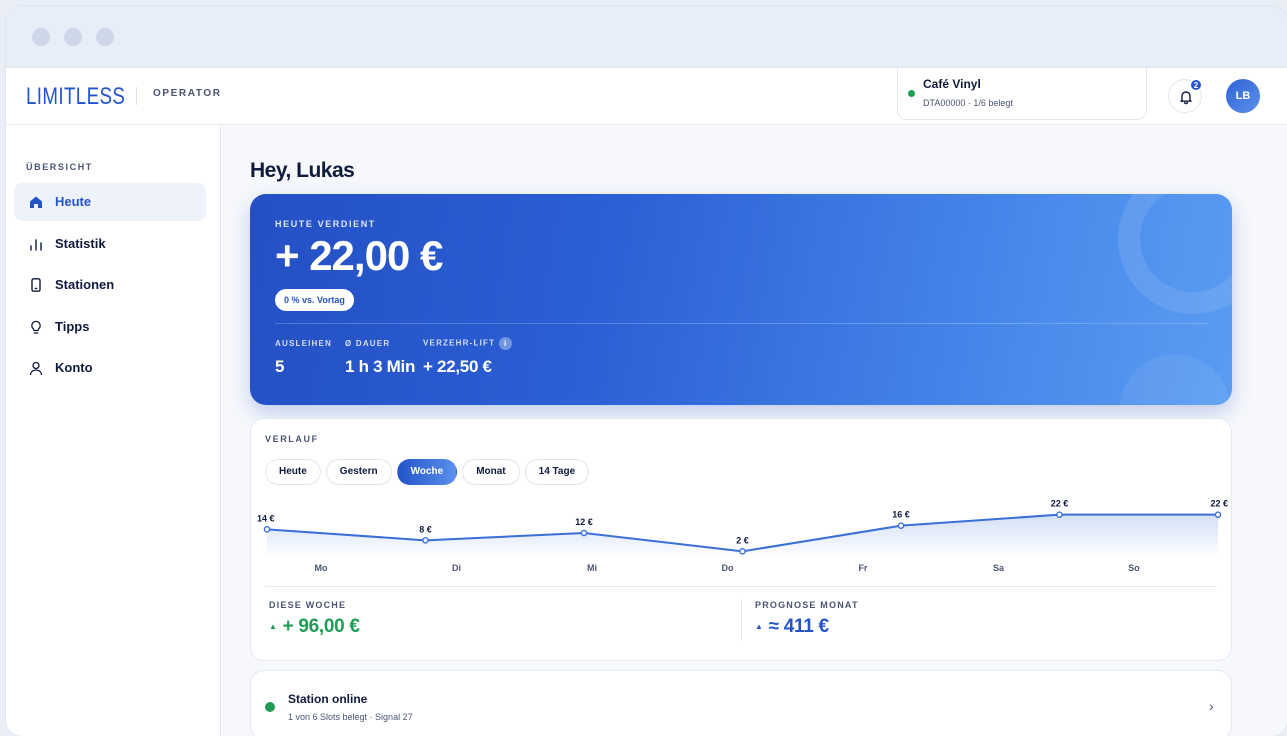  What do you see at coordinates (36, 245) in the screenshot?
I see `bar-chart-icon` at bounding box center [36, 245].